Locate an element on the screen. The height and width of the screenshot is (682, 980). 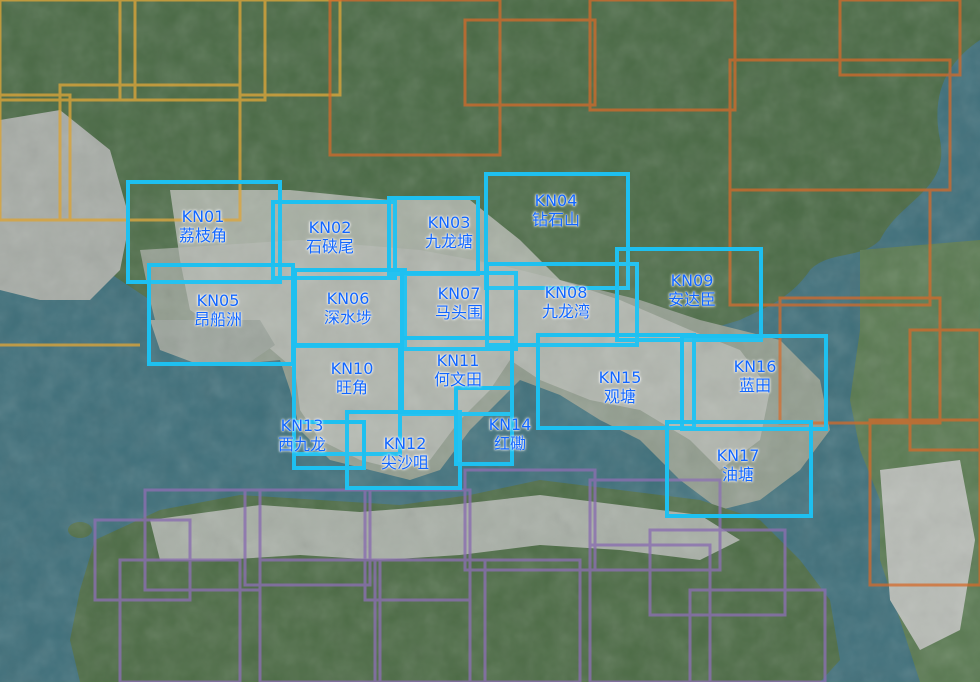
zone-kn17 is located at coordinates (739, 469).